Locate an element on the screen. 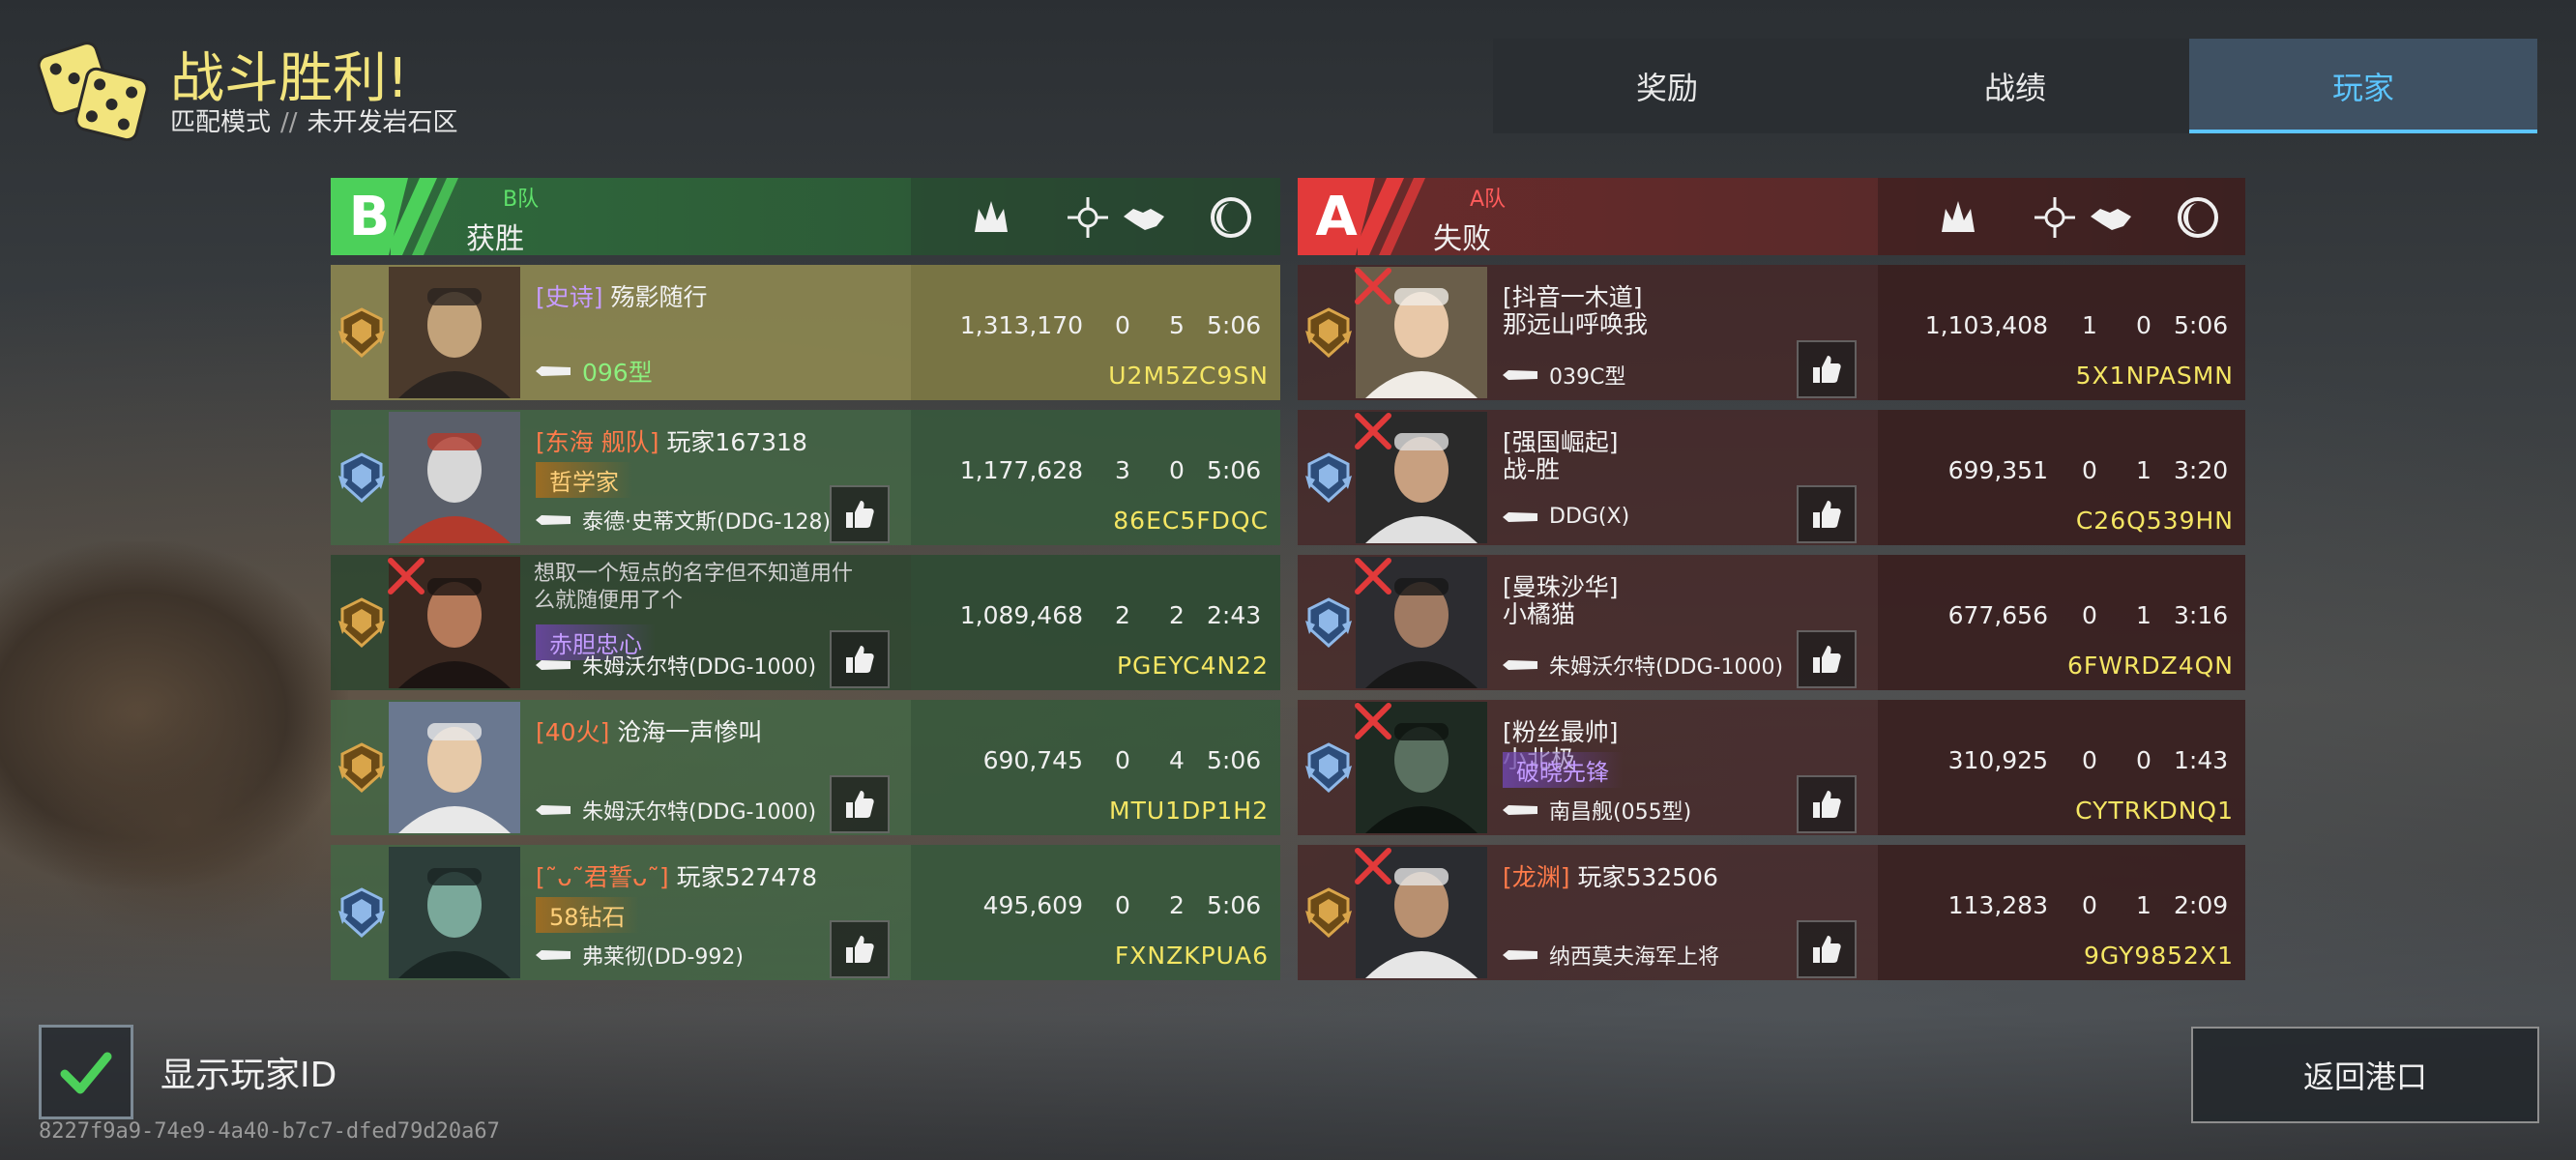  team-result: 失败 is located at coordinates (1462, 239).